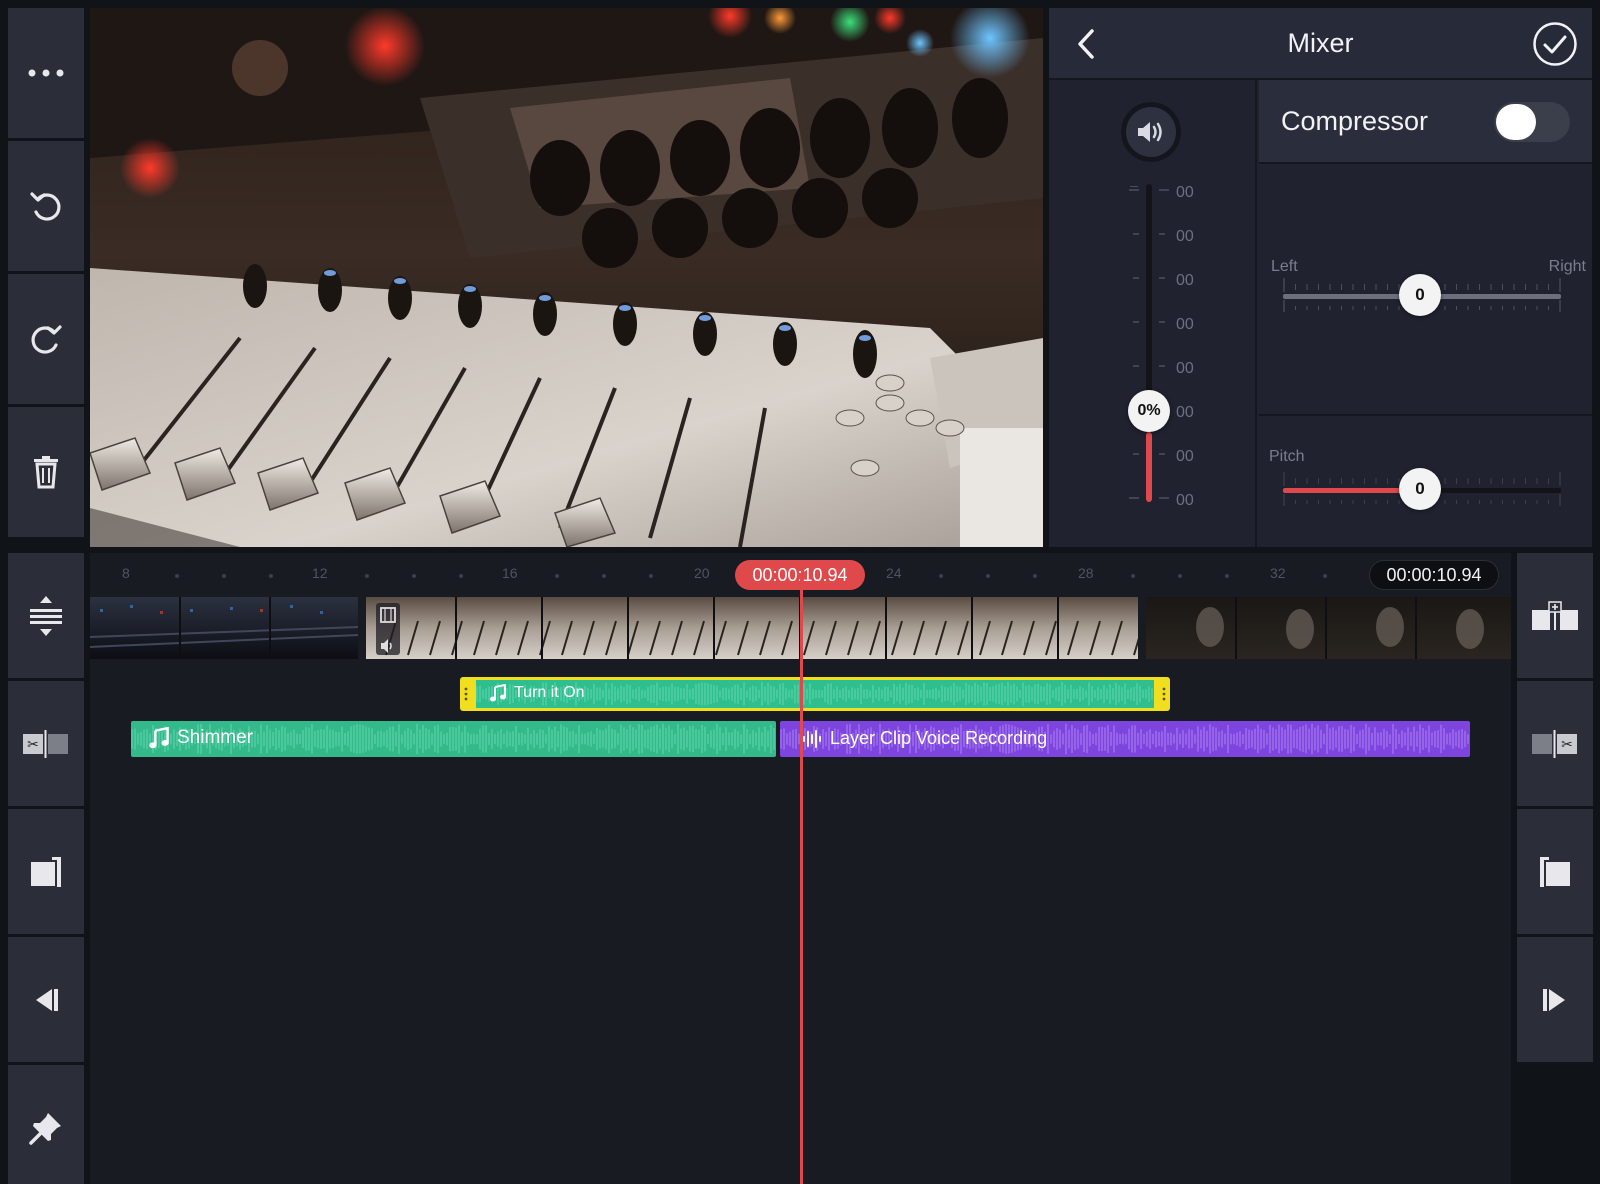  I want to click on voice-waveform-icon, so click(812, 738).